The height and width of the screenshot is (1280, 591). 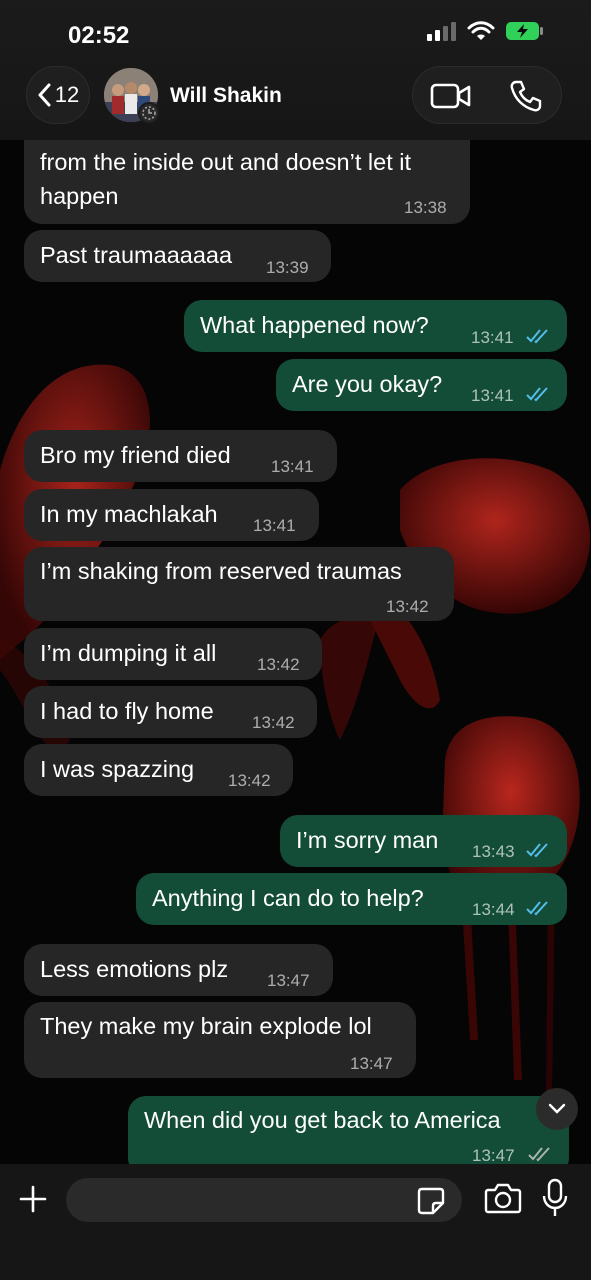 I want to click on message-text: Less emotions plz, so click(x=134, y=969).